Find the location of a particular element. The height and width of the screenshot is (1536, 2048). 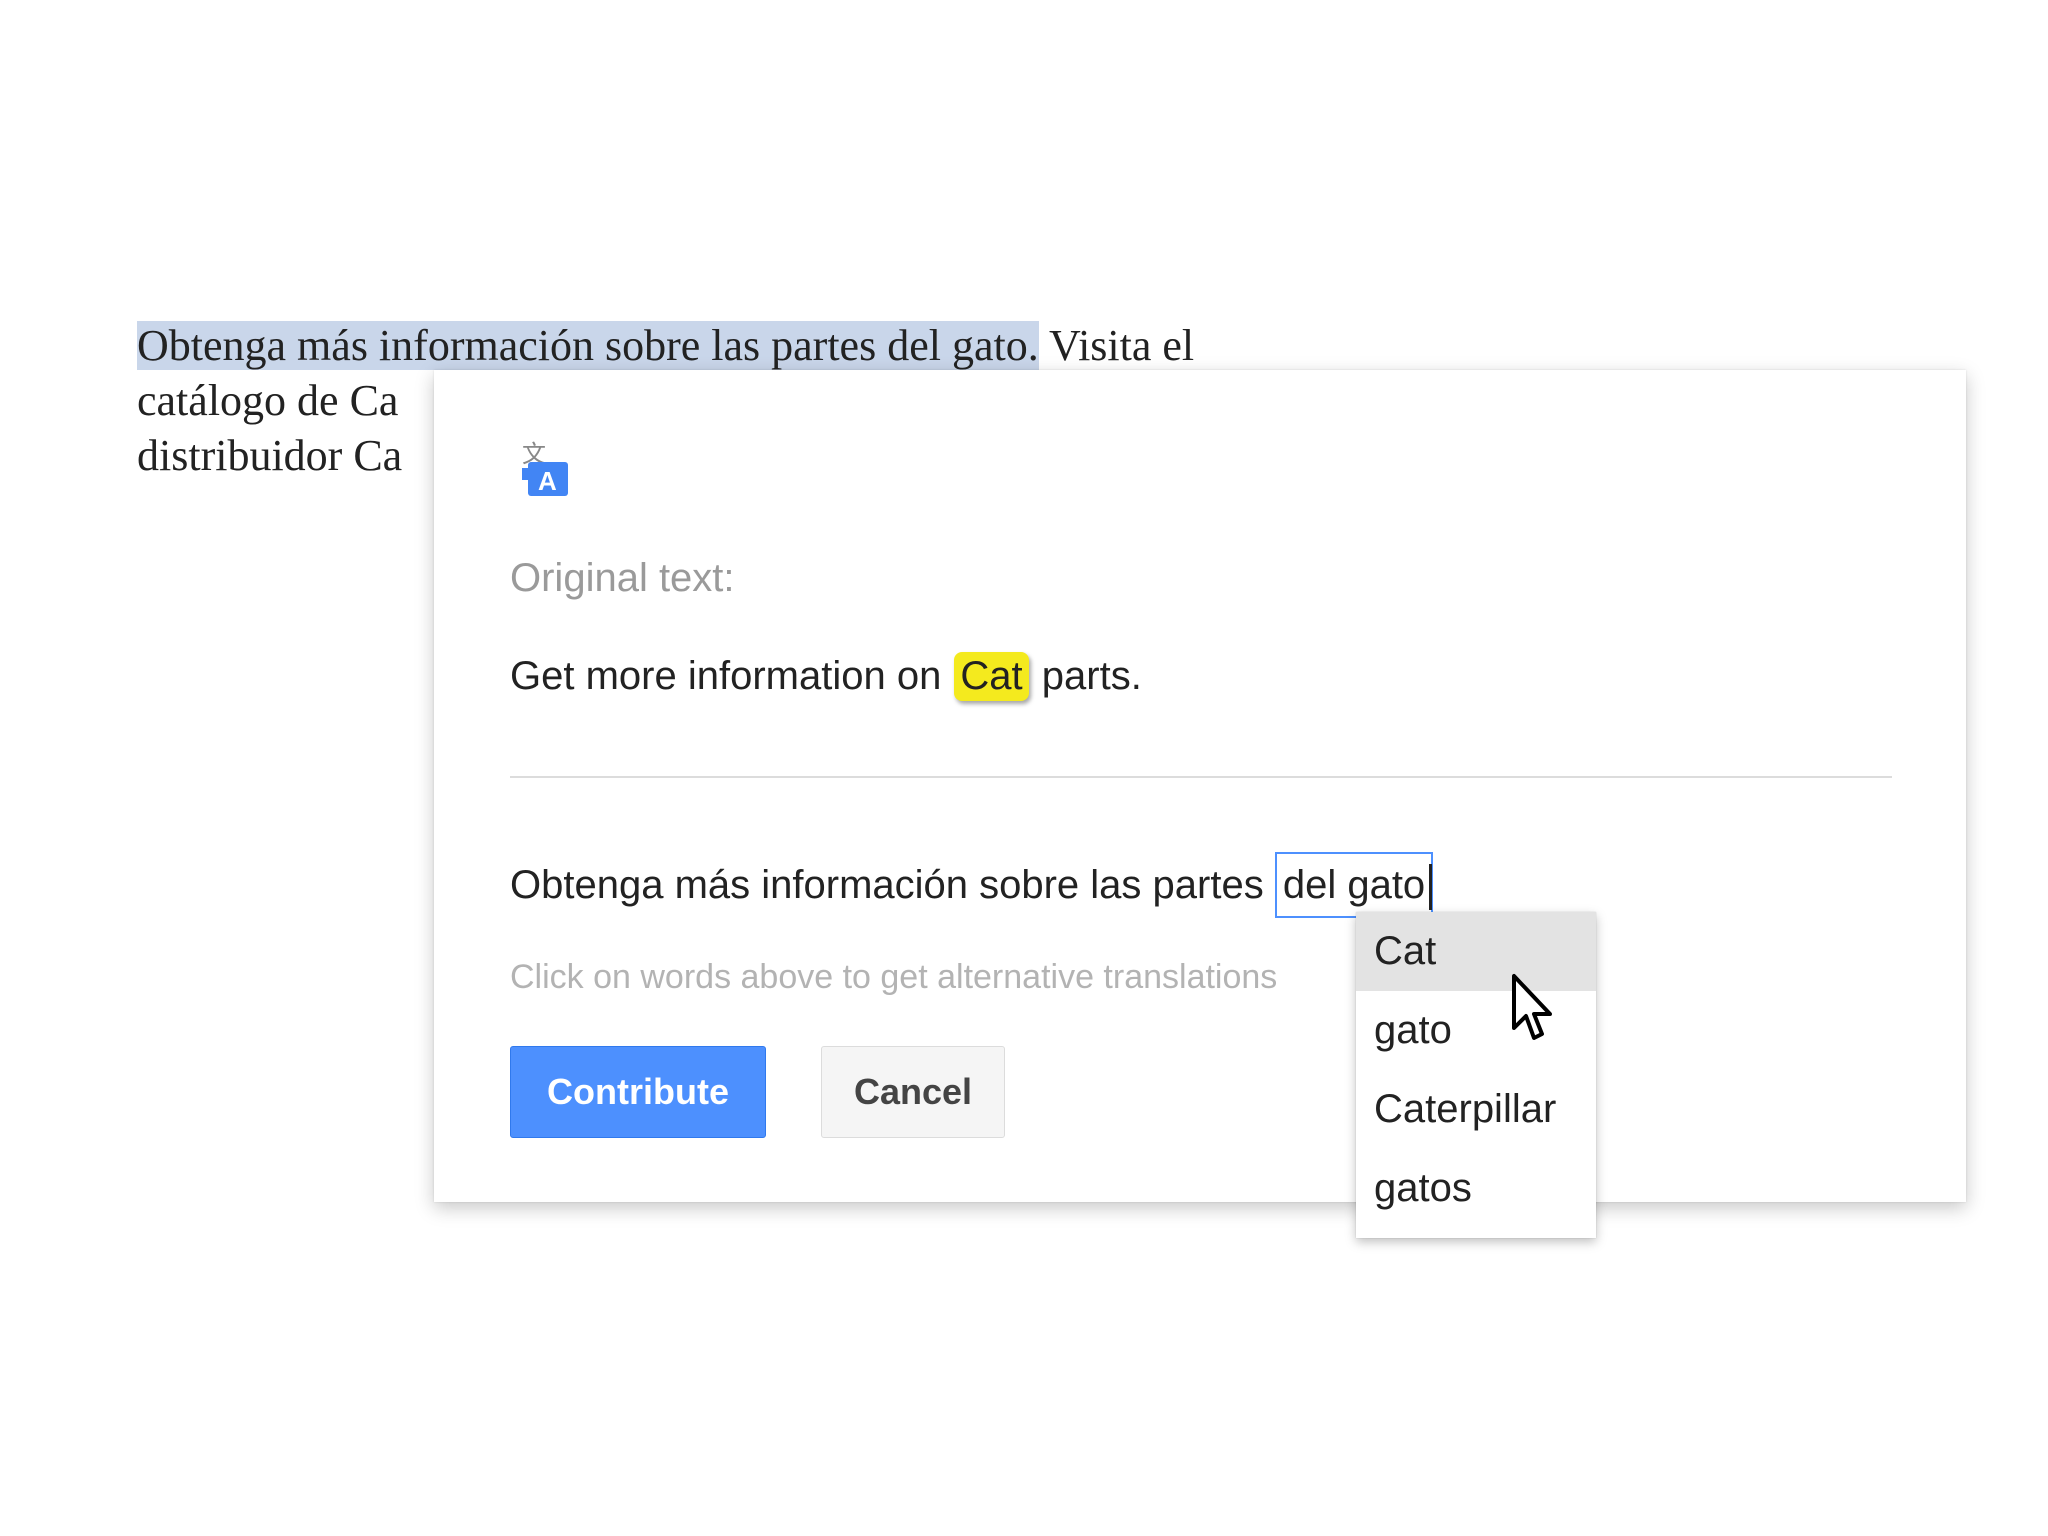

original-text-label: Original text: is located at coordinates (622, 578).